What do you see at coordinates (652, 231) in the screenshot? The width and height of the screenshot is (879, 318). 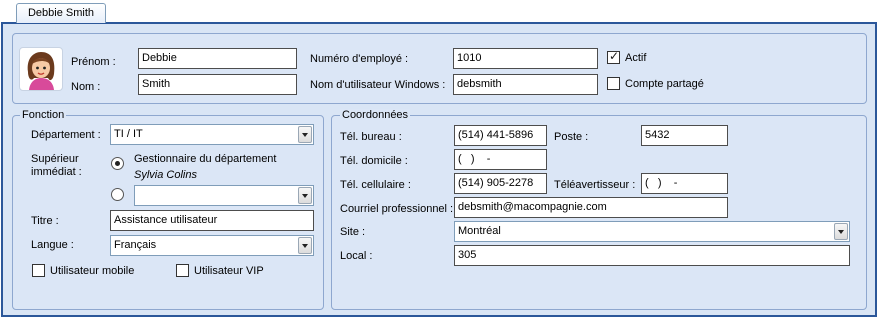 I see `site-select: Montréal` at bounding box center [652, 231].